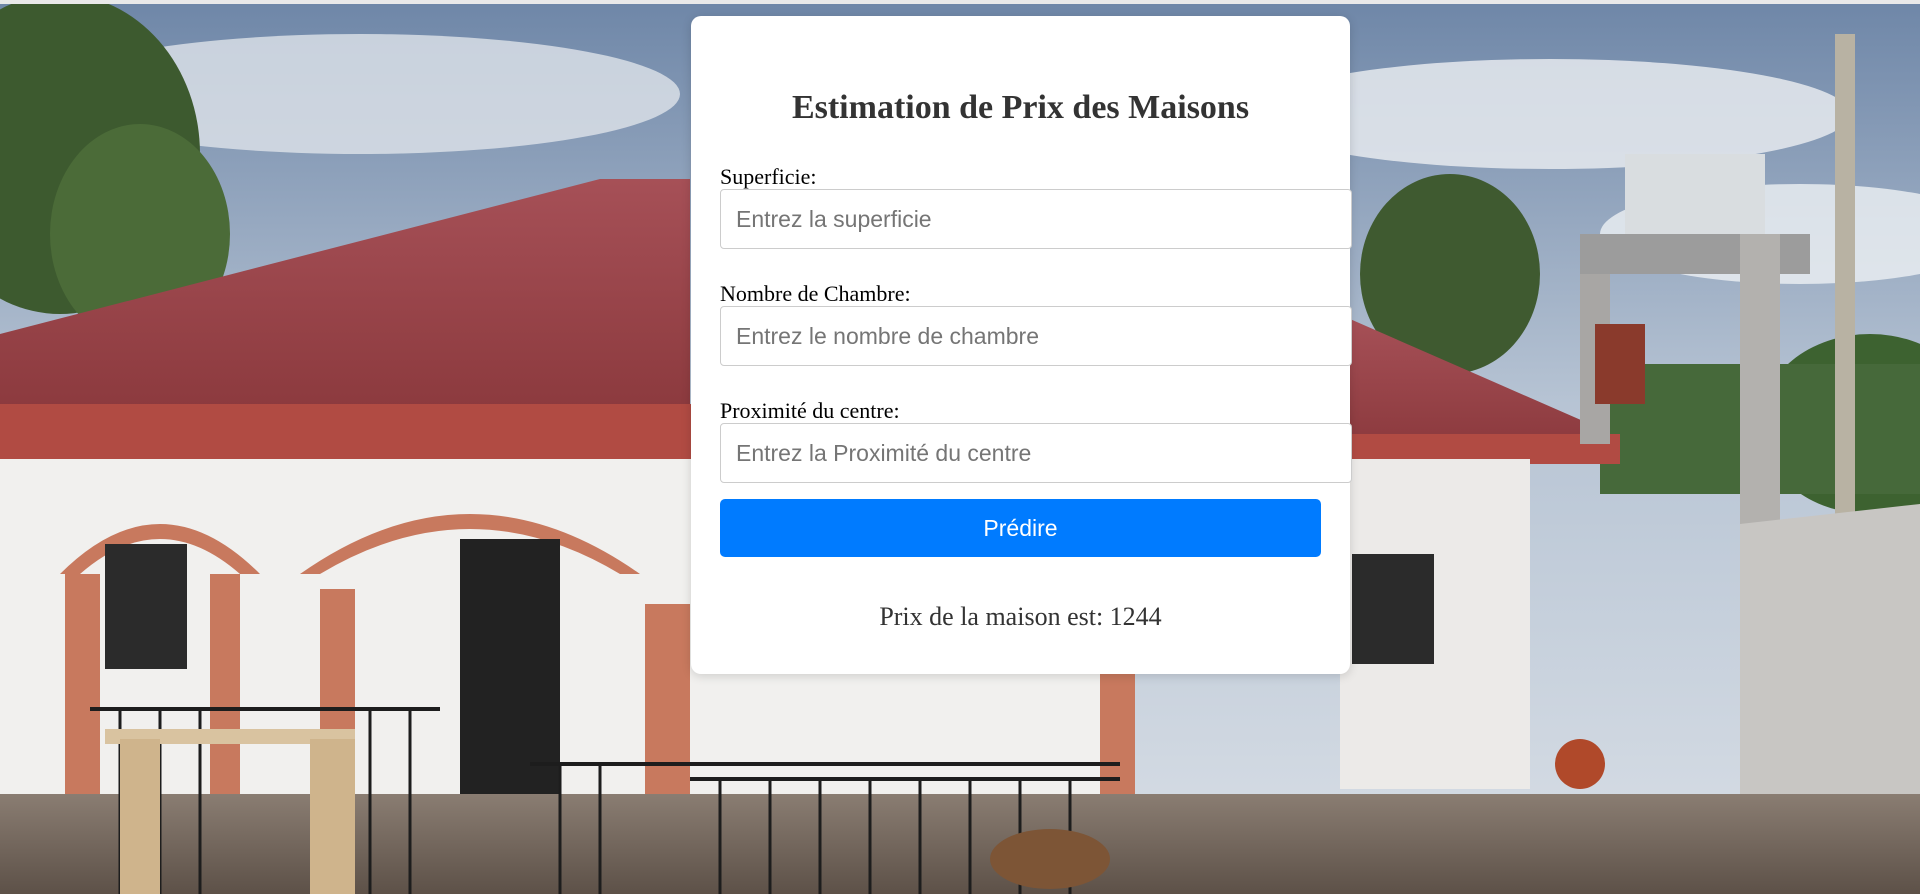 The height and width of the screenshot is (894, 1920). Describe the element at coordinates (810, 410) in the screenshot. I see `proximite-label: Proximité du centre:` at that location.